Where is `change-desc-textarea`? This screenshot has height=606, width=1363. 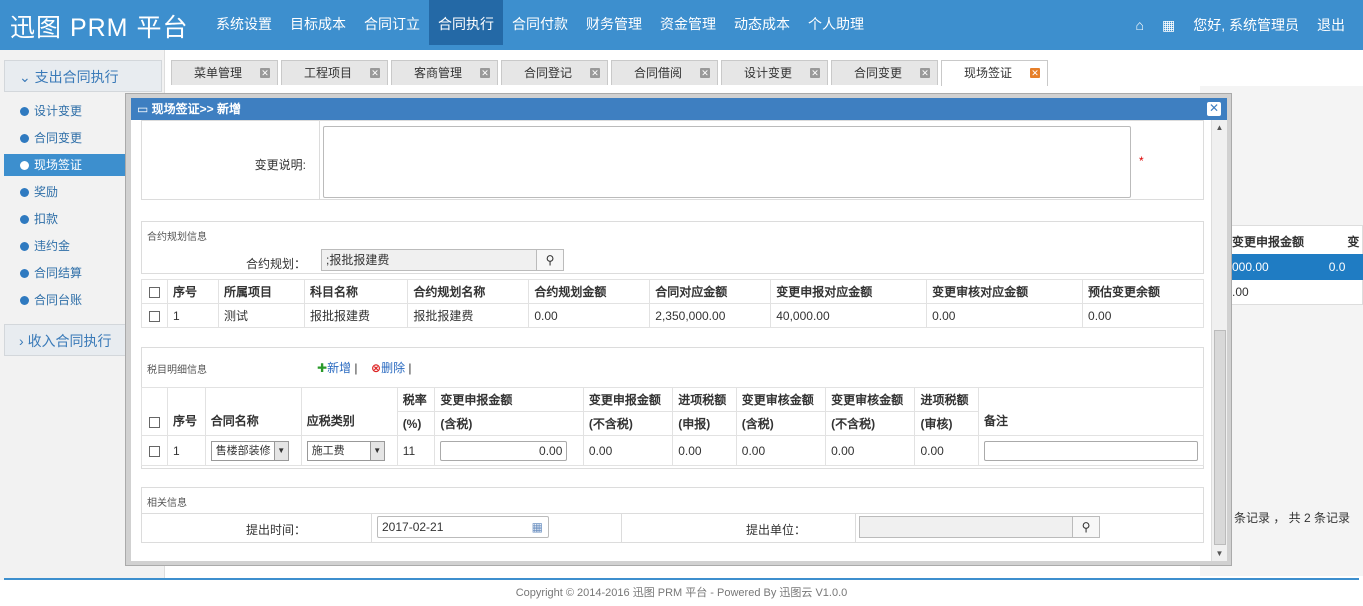
change-desc-textarea is located at coordinates (727, 162).